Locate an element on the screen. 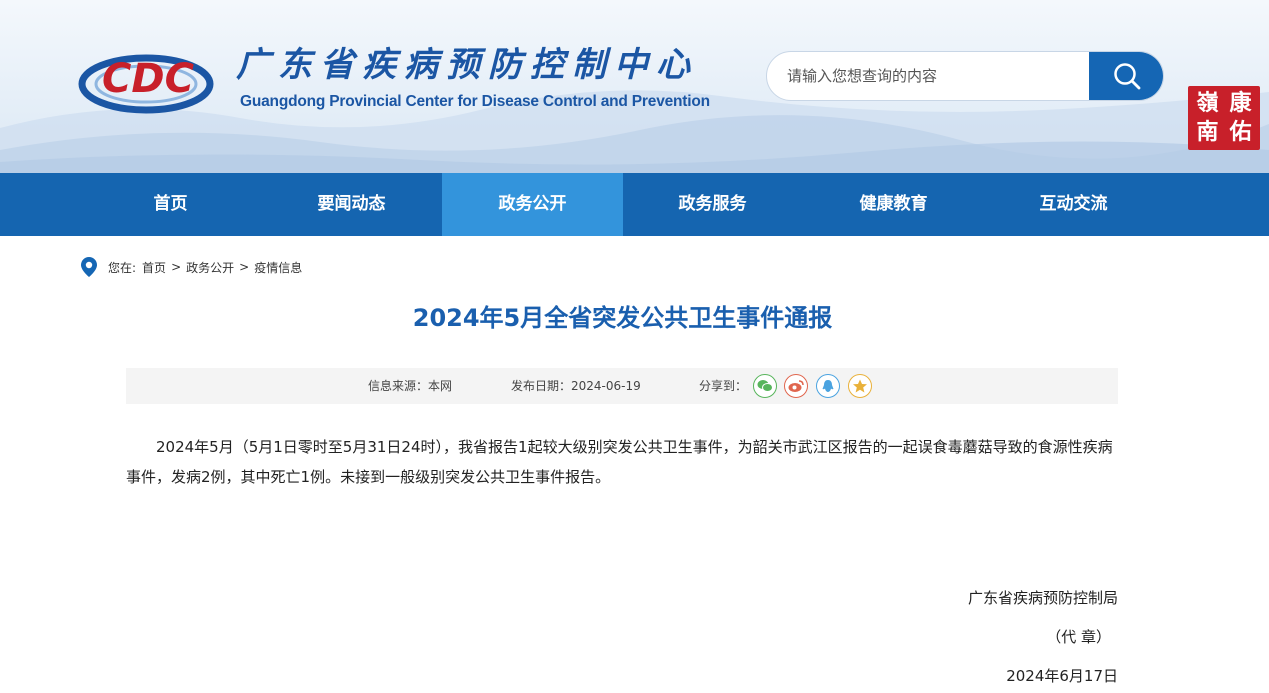  logo-text: CDC is located at coordinates (148, 79).